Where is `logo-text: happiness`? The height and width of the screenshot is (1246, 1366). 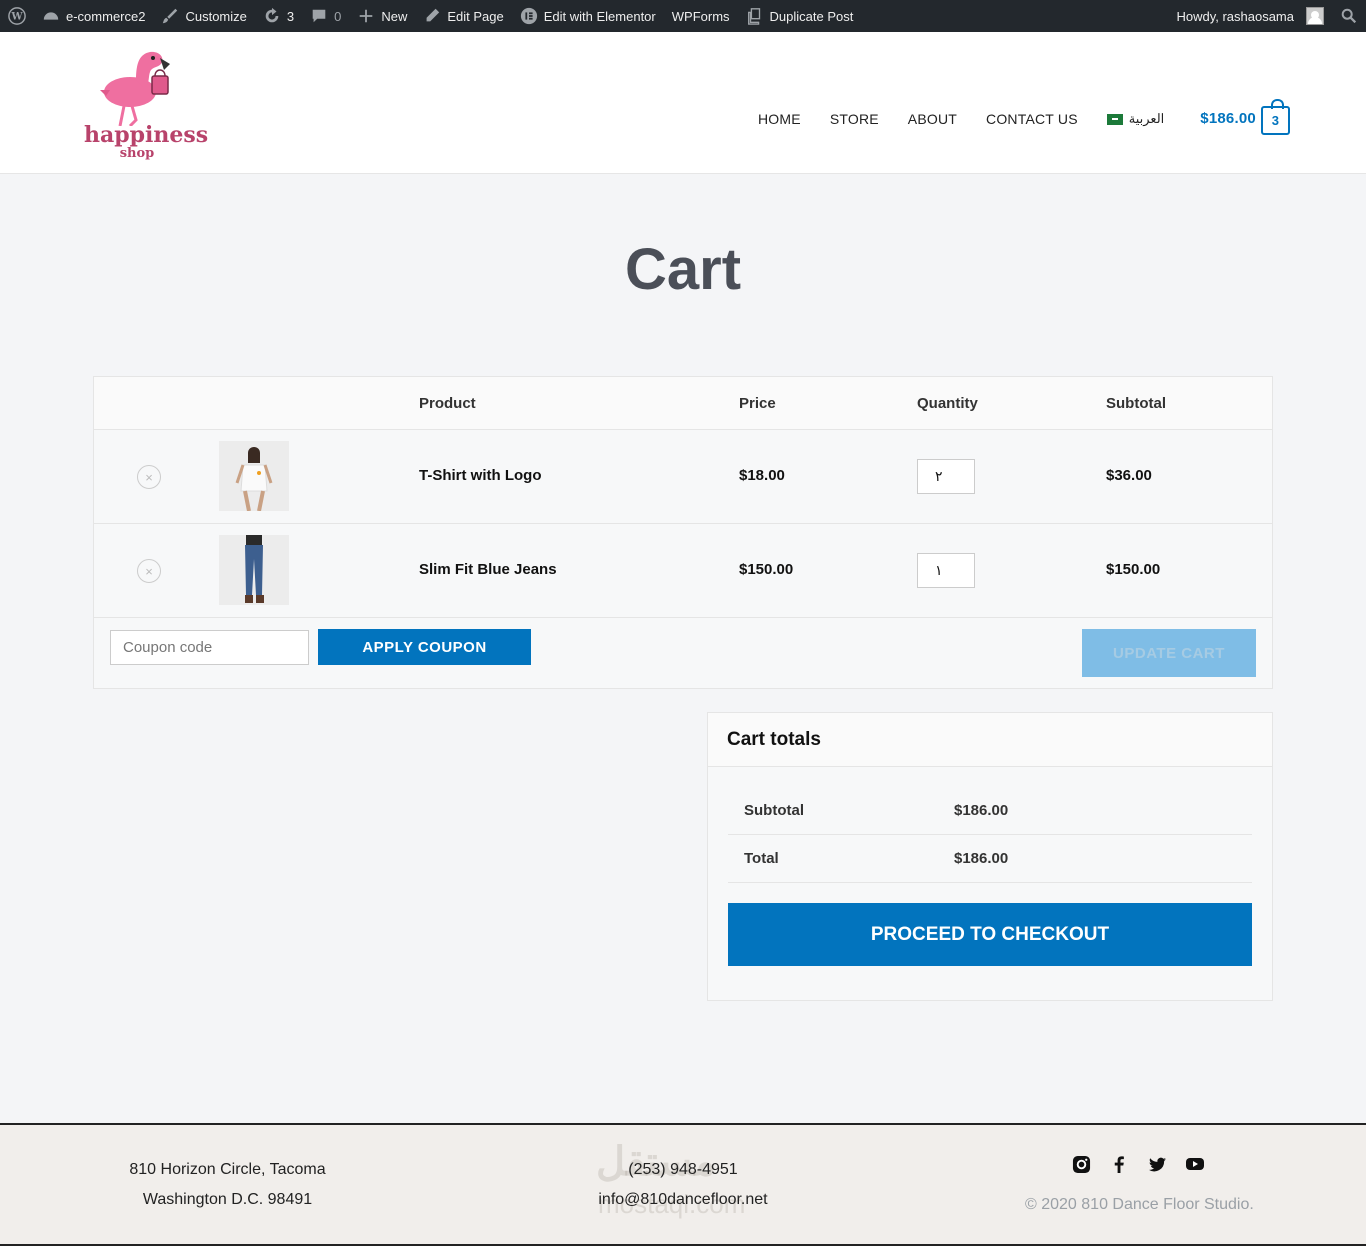
logo-text: happiness is located at coordinates (146, 135).